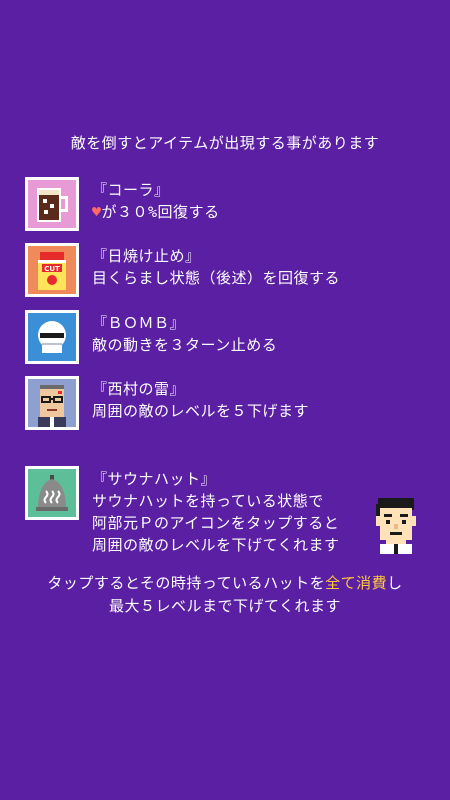 This screenshot has height=800, width=450. Describe the element at coordinates (356, 583) in the screenshot. I see `highlight-text: 全て消費` at that location.